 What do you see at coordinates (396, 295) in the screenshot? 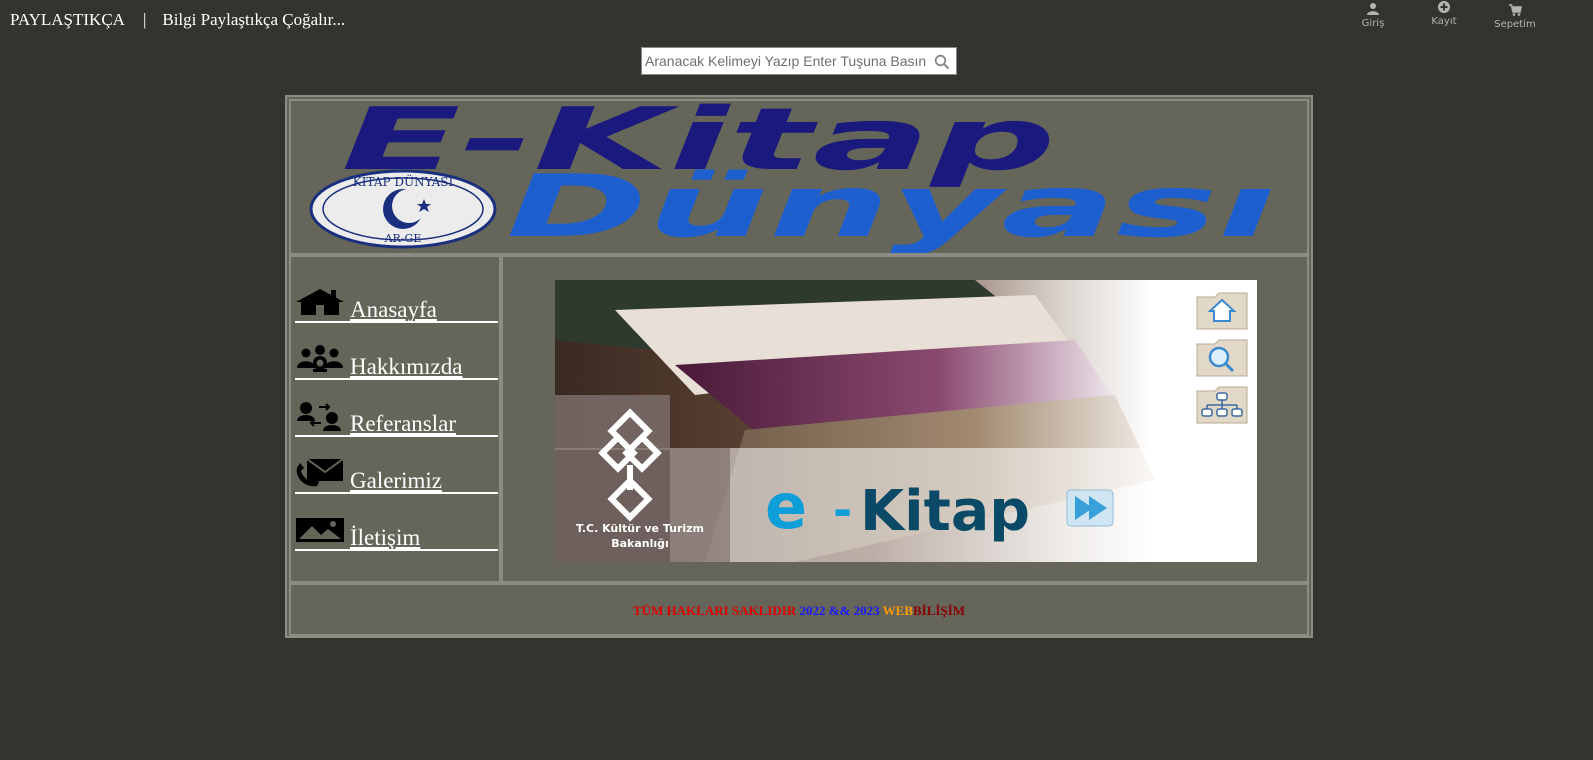
I see `menu-item-anasayfa: Anasayfa` at bounding box center [396, 295].